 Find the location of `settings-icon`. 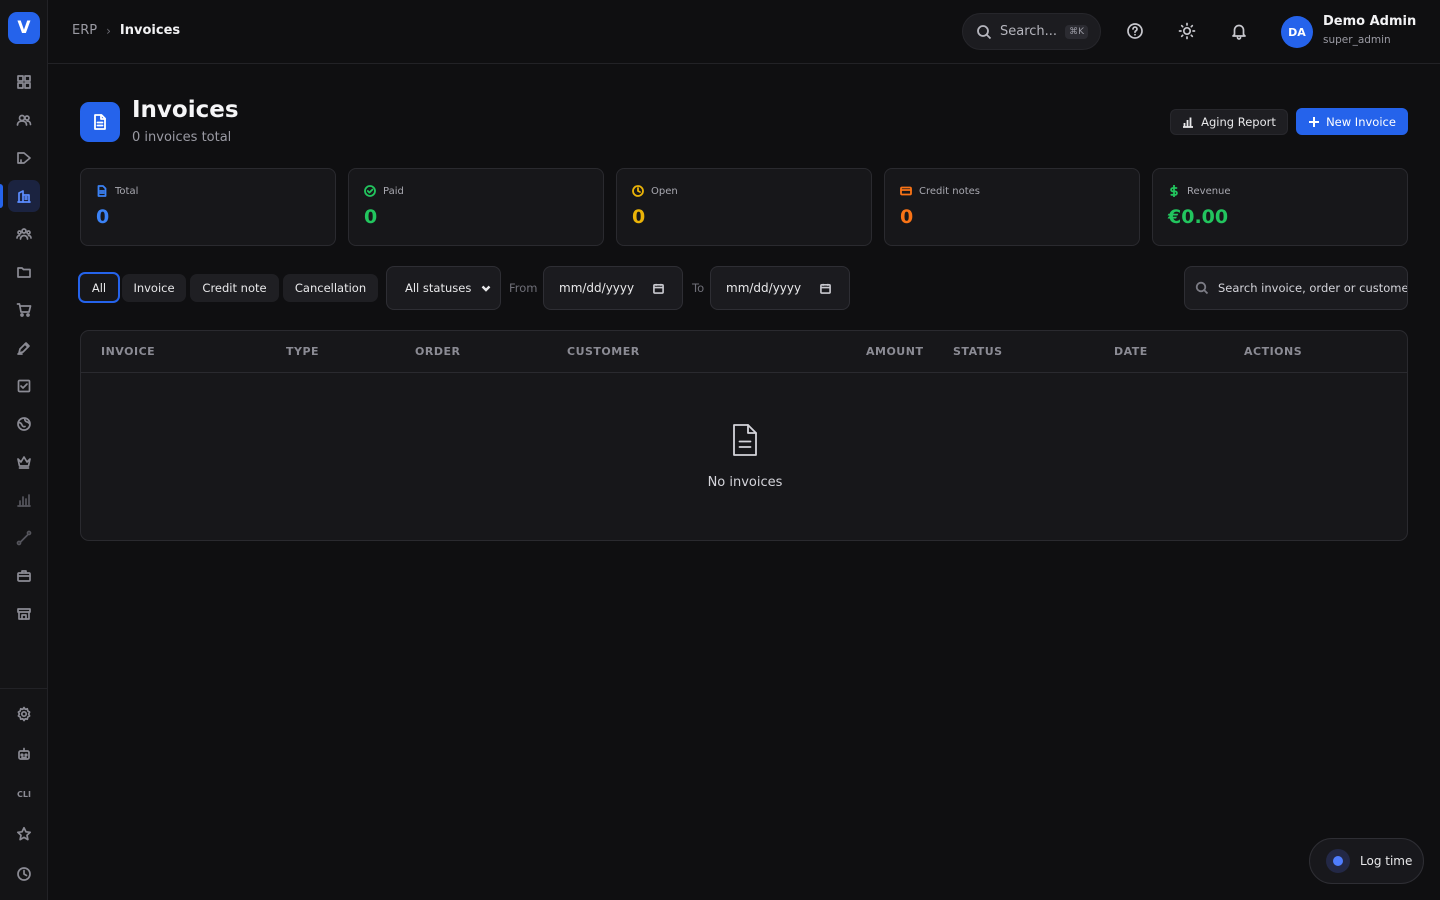

settings-icon is located at coordinates (24, 714).